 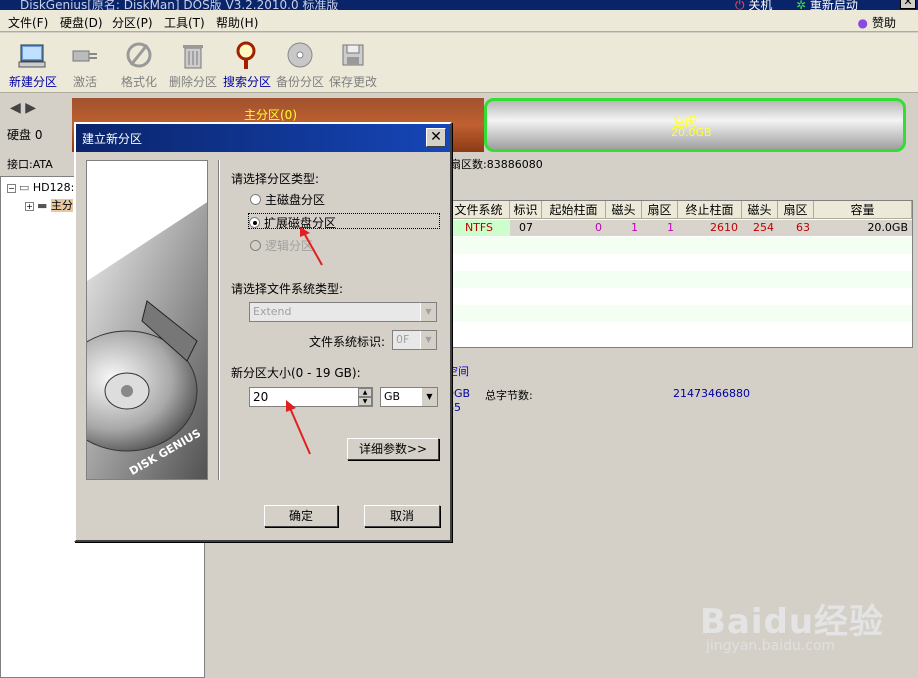 What do you see at coordinates (402, 516) in the screenshot?
I see `cancel-button: 取消` at bounding box center [402, 516].